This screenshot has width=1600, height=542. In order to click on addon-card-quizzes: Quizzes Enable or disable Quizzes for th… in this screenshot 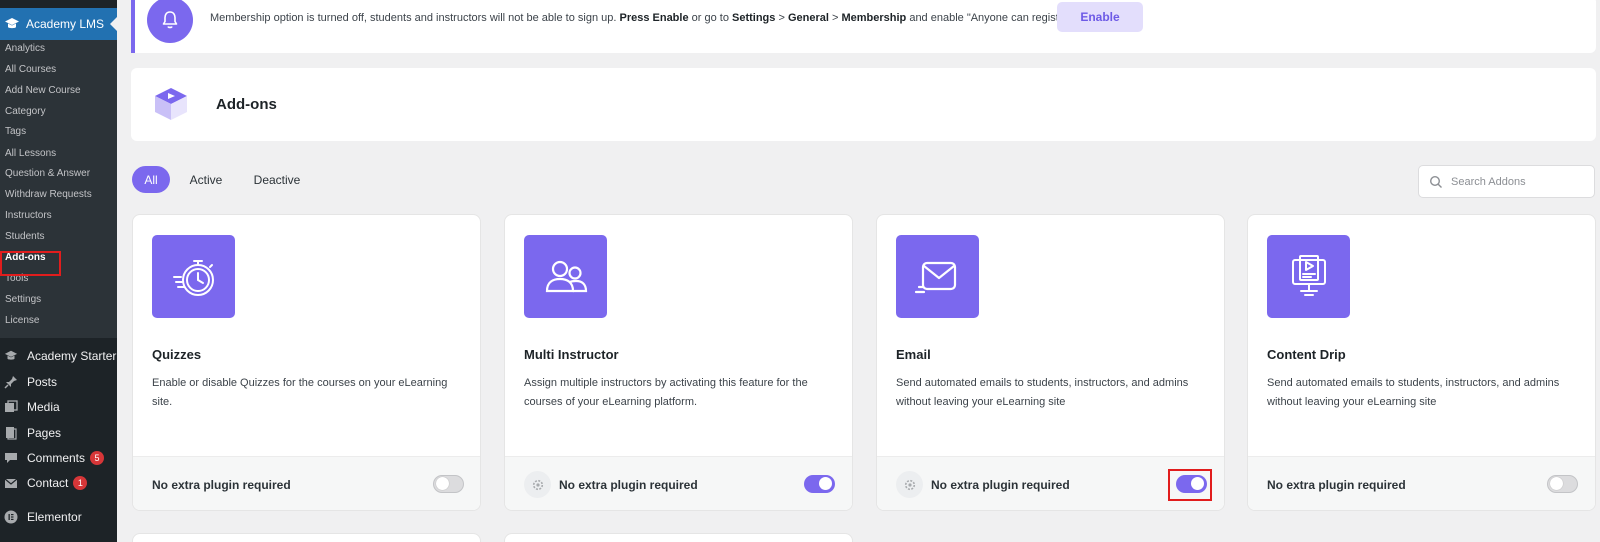, I will do `click(306, 362)`.